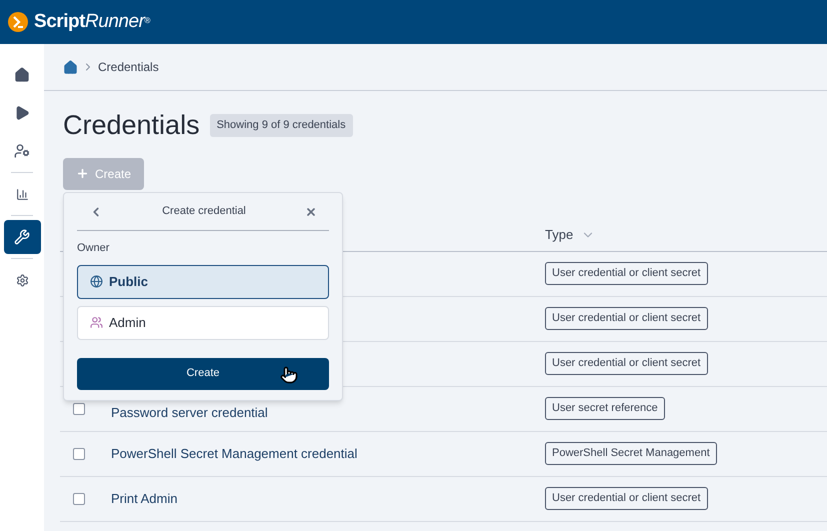 The height and width of the screenshot is (531, 827). What do you see at coordinates (204, 212) in the screenshot?
I see `popover-title: Create credential` at bounding box center [204, 212].